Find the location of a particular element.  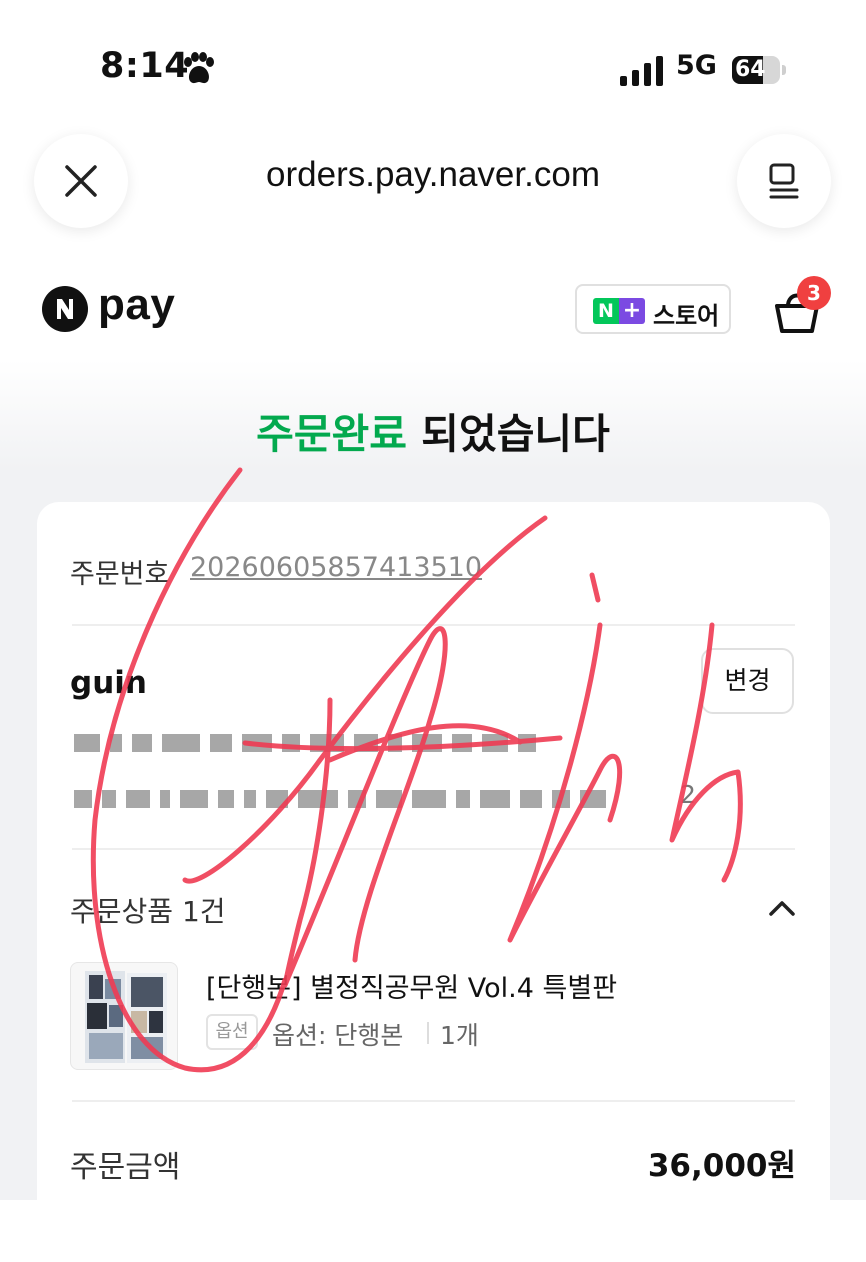

battery-icon: 64 is located at coordinates (759, 70).